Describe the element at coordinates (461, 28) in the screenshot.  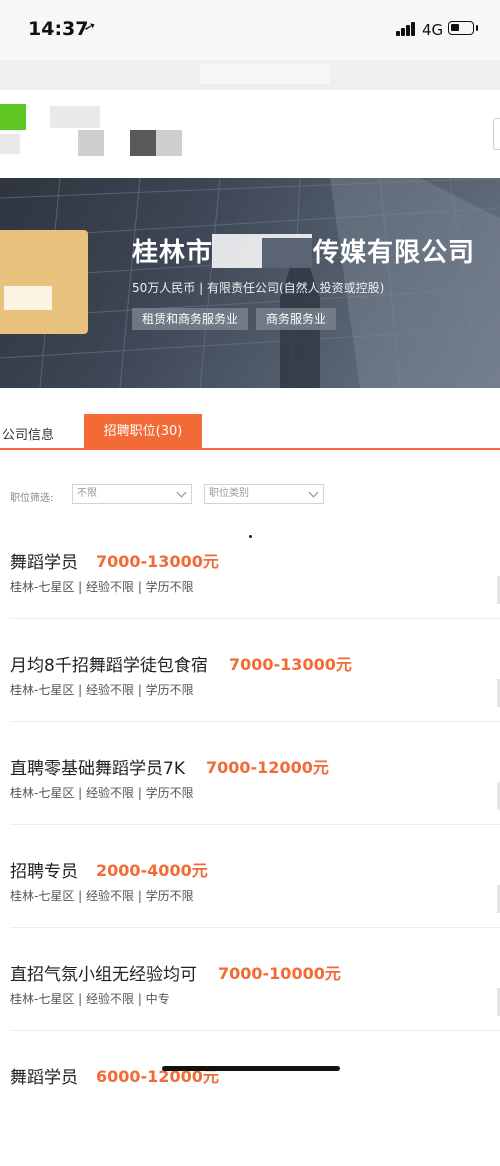
I see `battery-icon` at that location.